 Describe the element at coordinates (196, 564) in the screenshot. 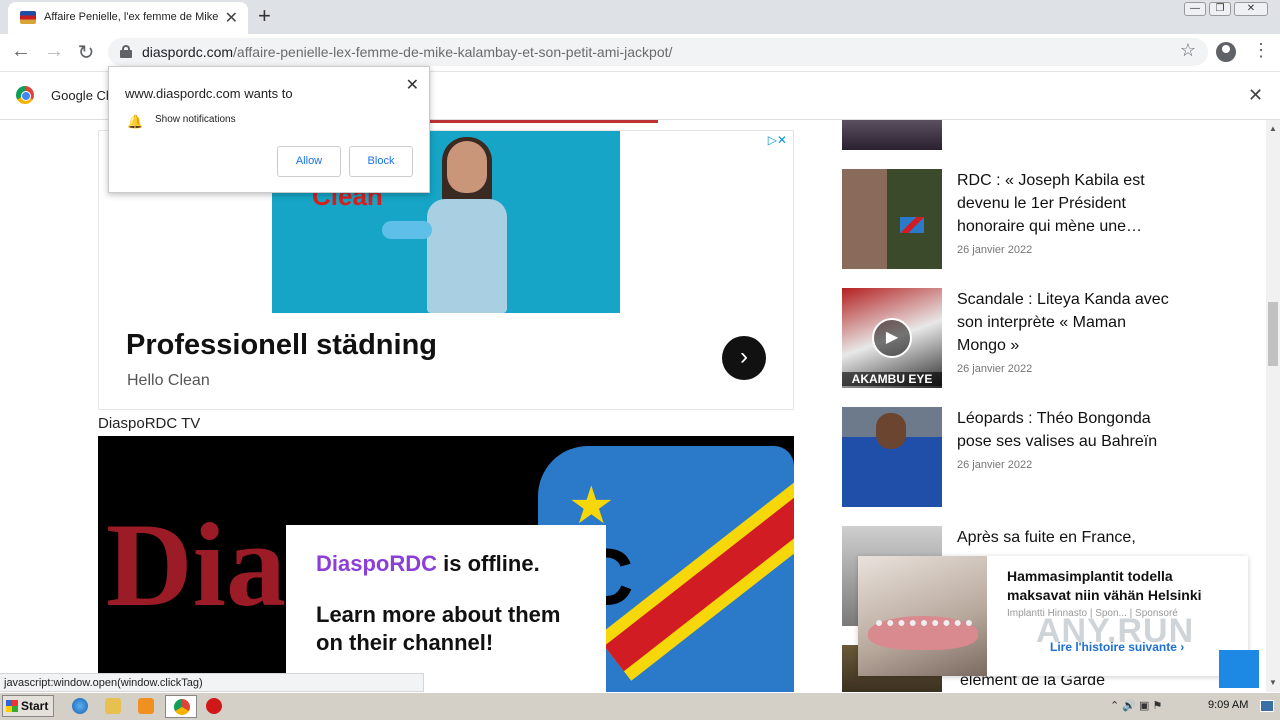

I see `video-bg-text-left: Dia` at that location.